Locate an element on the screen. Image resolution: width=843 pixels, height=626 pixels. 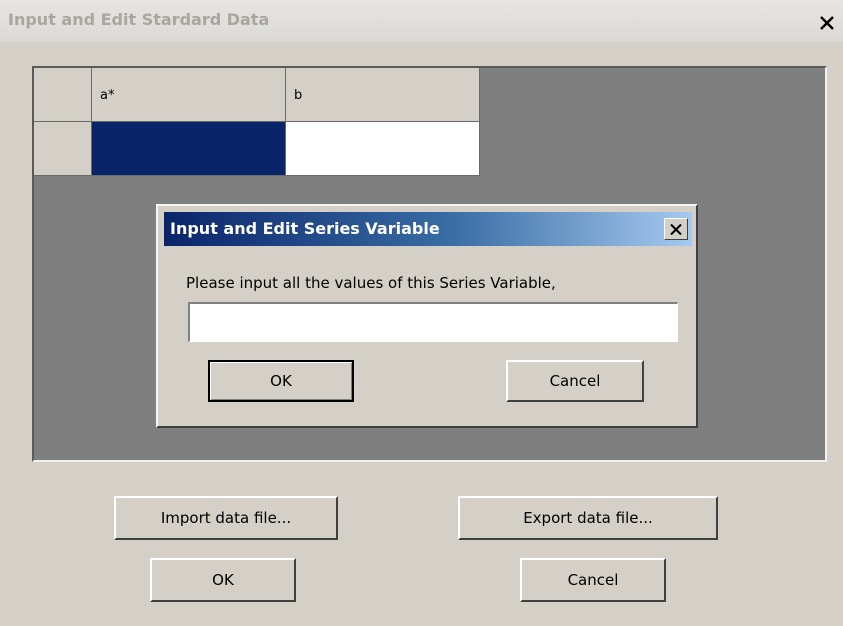
dialog-cancel-button: Cancel is located at coordinates (575, 381).